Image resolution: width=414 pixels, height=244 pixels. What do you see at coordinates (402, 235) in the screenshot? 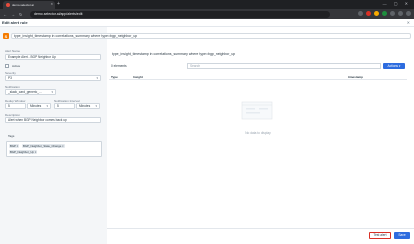
I see `save-button: Save` at bounding box center [402, 235].